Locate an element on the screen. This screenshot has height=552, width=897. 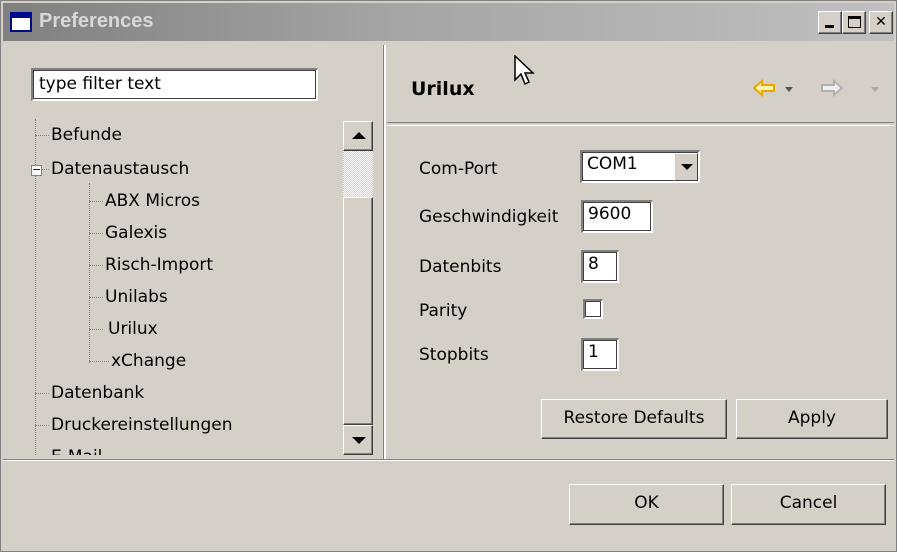
tree-item-label: Datenaustausch is located at coordinates (120, 169).